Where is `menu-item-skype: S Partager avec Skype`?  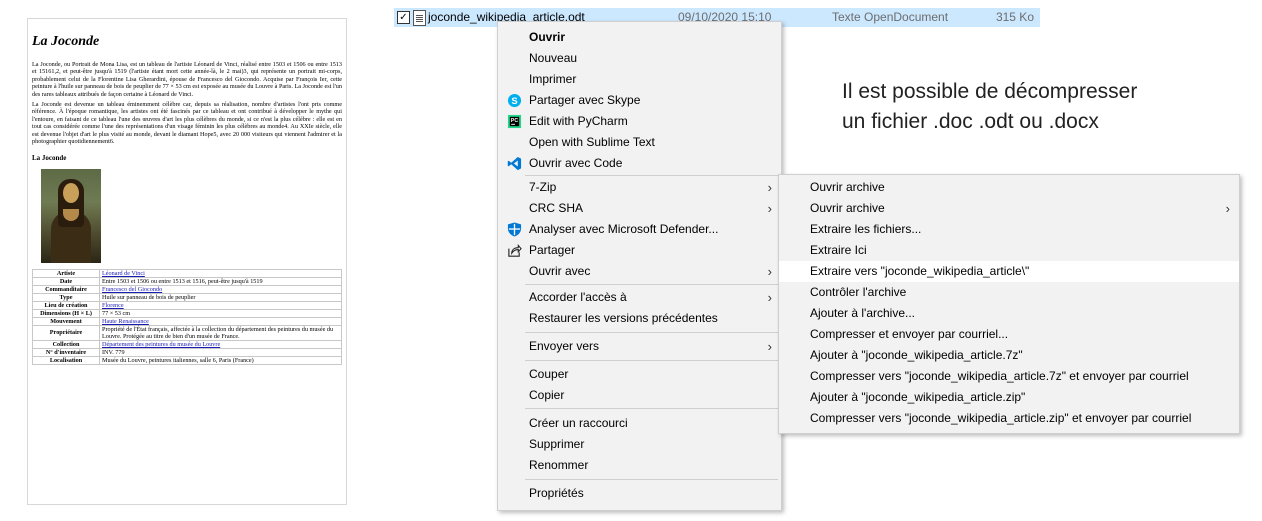
menu-item-skype: S Partager avec Skype is located at coordinates (639, 100).